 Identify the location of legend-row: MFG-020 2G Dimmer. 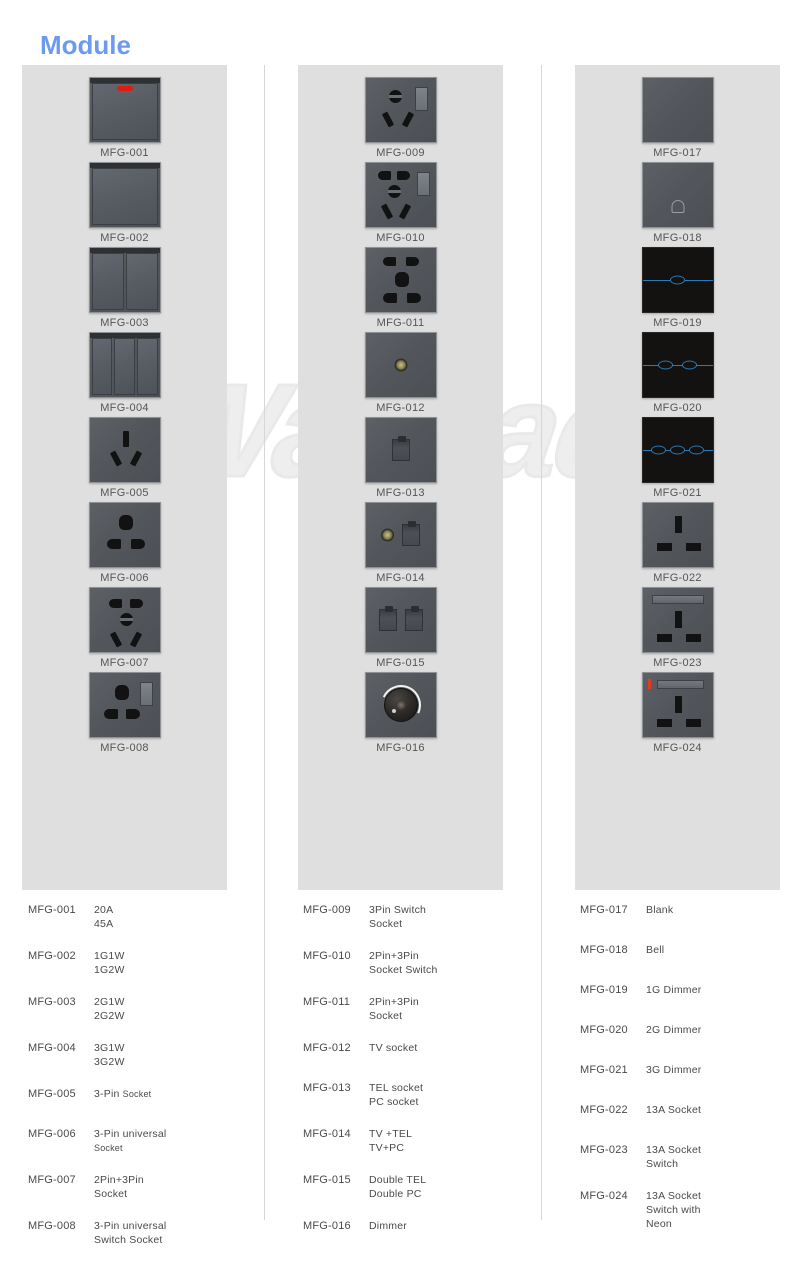
(685, 1034).